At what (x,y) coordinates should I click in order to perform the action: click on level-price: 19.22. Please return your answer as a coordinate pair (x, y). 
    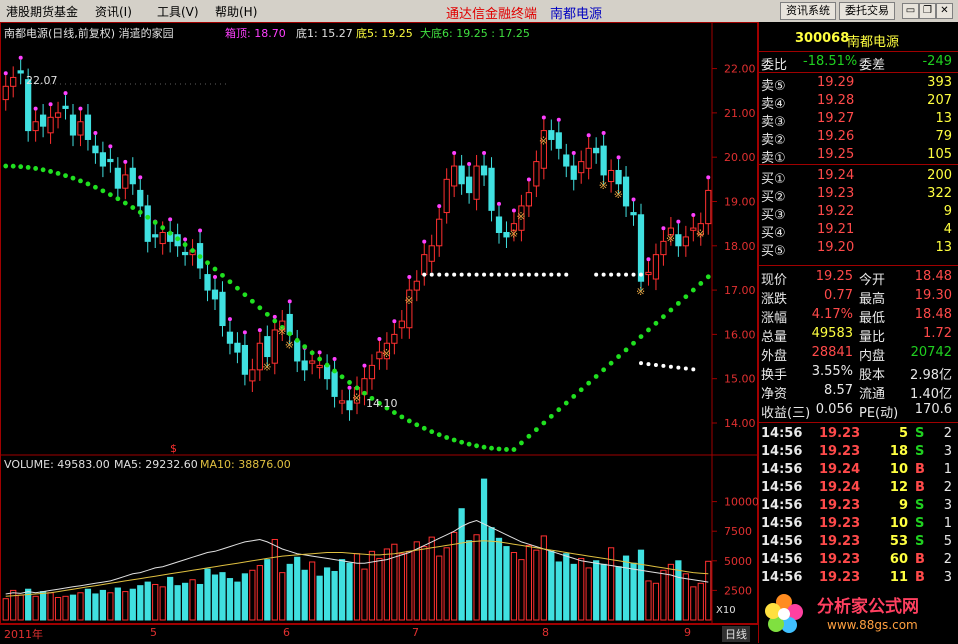
    Looking at the image, I should click on (836, 211).